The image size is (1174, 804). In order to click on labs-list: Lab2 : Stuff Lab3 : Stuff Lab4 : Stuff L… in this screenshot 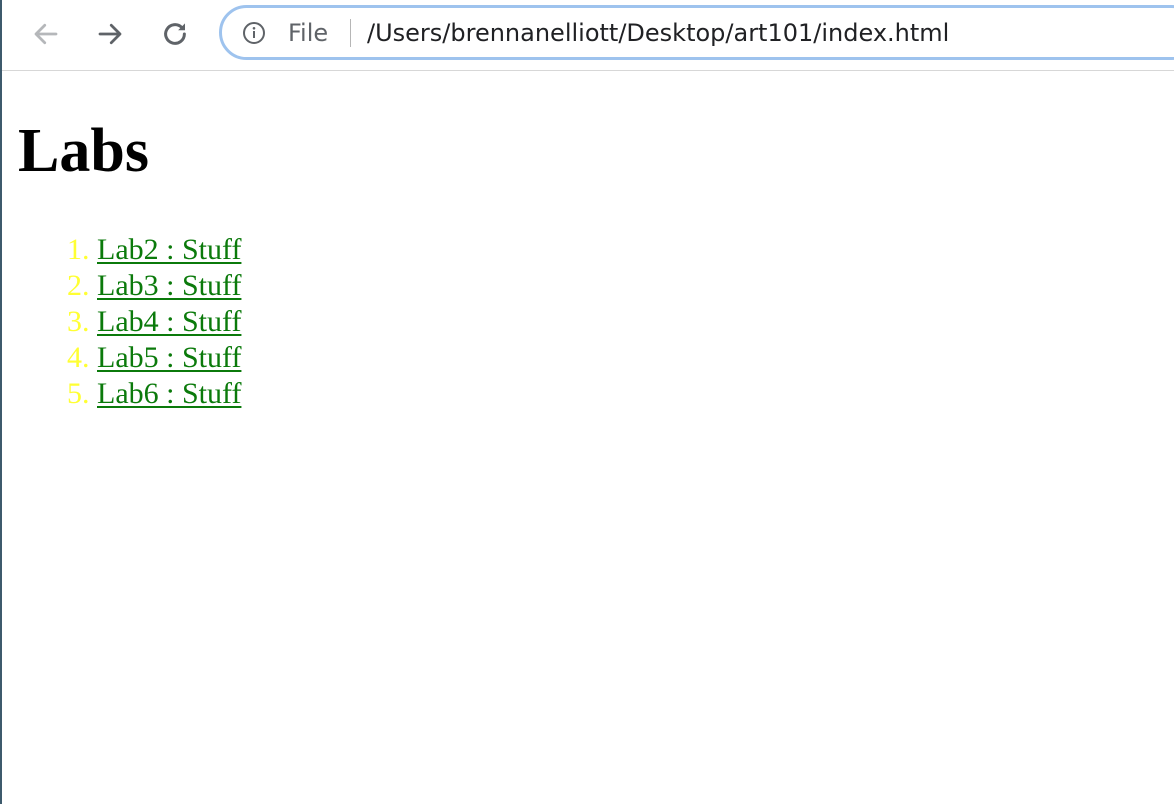, I will do `click(169, 322)`.